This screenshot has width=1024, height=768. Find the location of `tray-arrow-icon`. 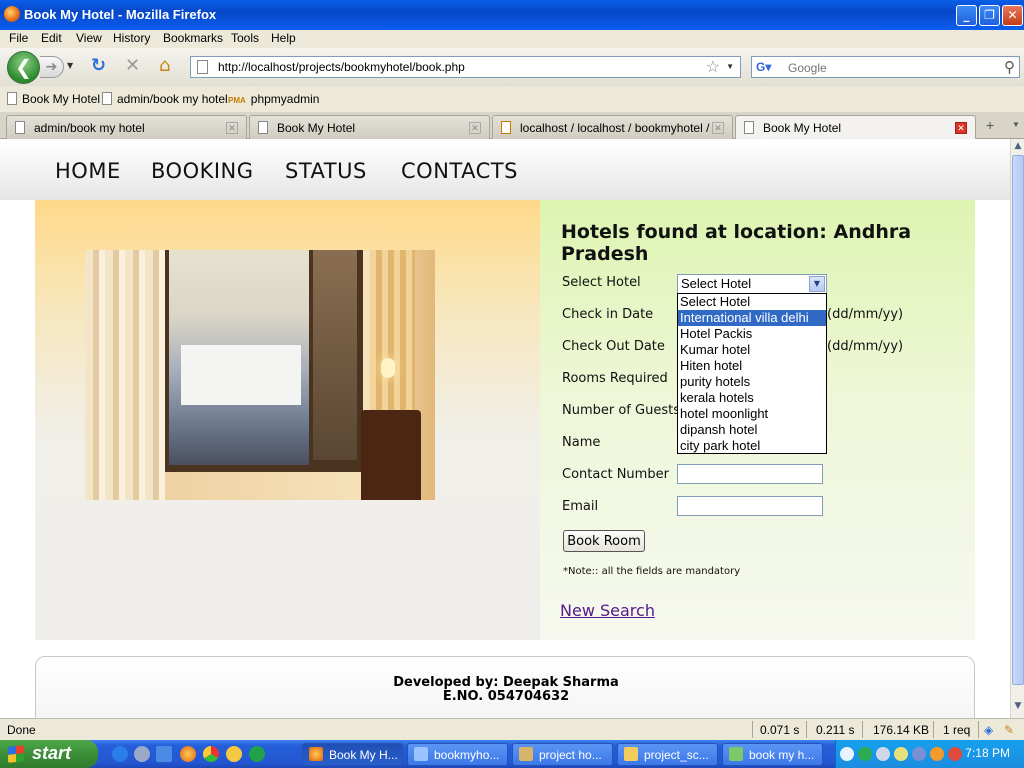

tray-arrow-icon is located at coordinates (847, 754).